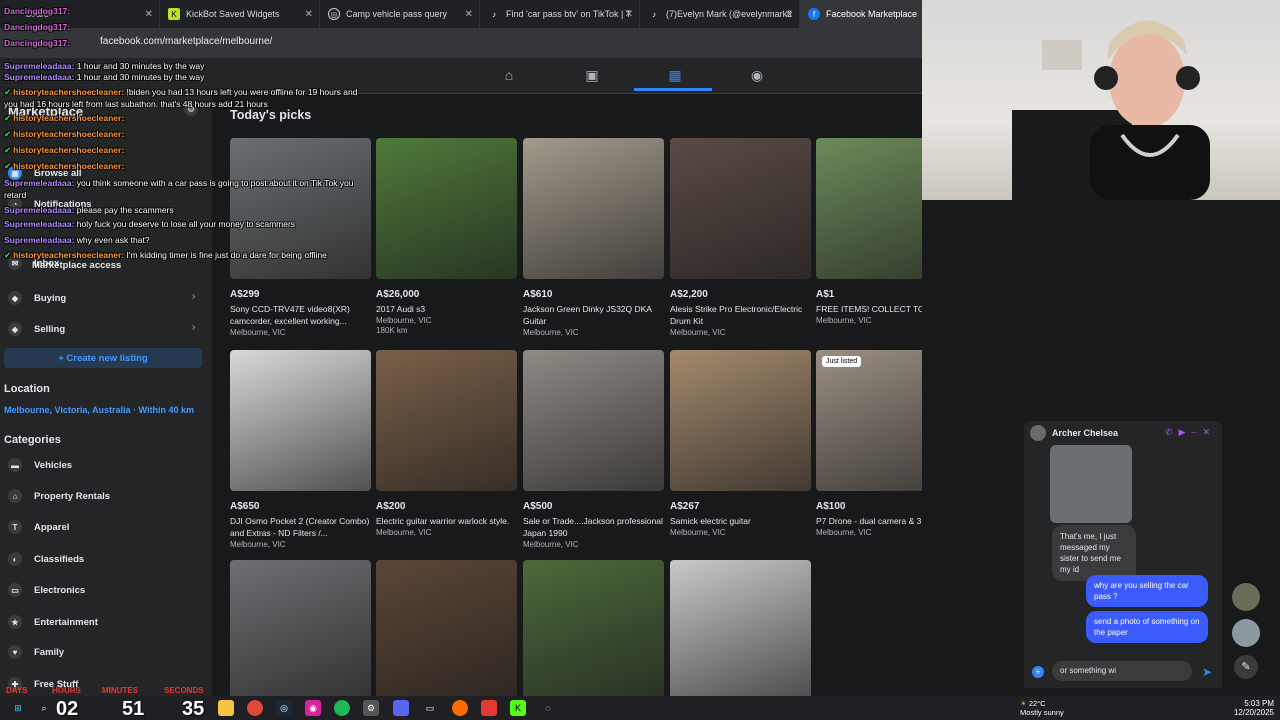  Describe the element at coordinates (391, 506) in the screenshot. I see `listing-price: A$200` at that location.